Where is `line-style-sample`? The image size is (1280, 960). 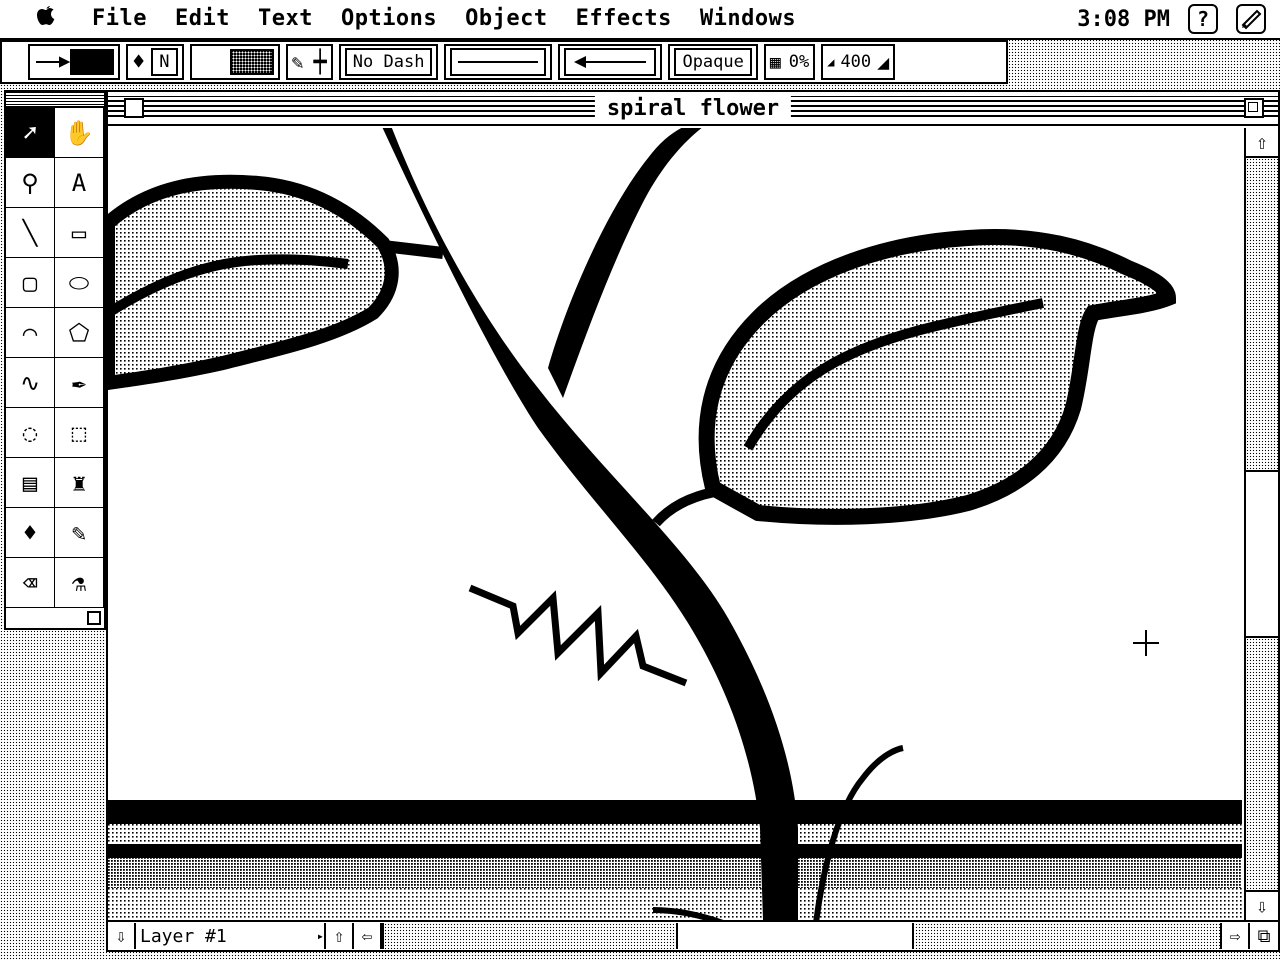 line-style-sample is located at coordinates (498, 62).